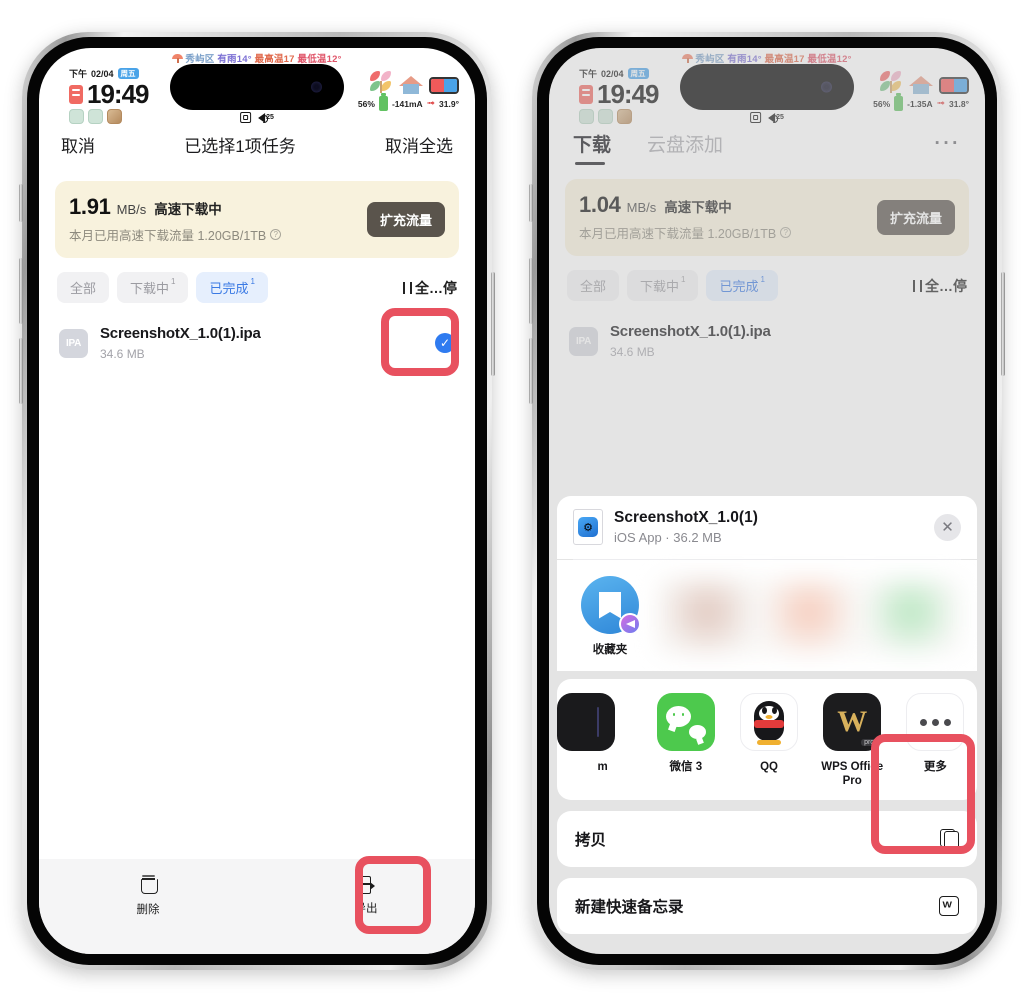 Image resolution: width=1024 pixels, height=1002 pixels. I want to click on quota-text: 本月已用高速下载流量 1.20GB/1TB, so click(168, 236).